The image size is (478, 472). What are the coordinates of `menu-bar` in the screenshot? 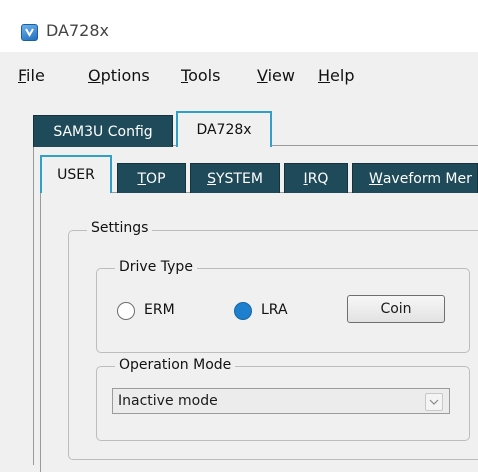 It's located at (239, 75).